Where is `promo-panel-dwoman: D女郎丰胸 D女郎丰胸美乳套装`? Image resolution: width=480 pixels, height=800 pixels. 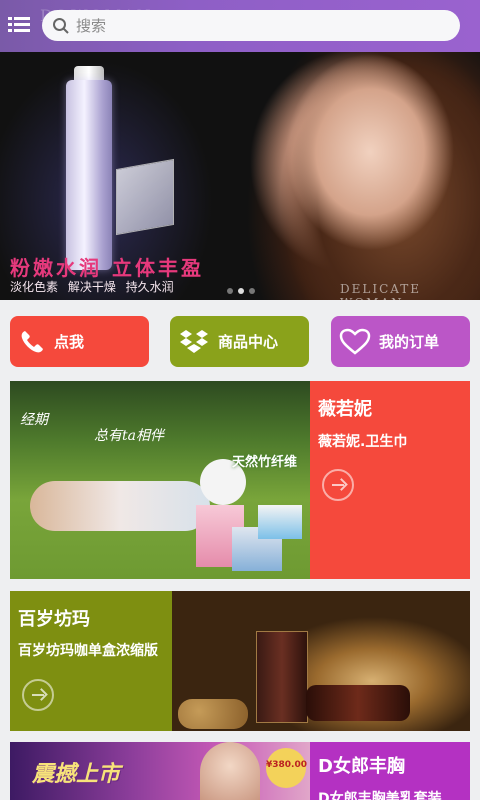 promo-panel-dwoman: D女郎丰胸 D女郎丰胸美乳套装 is located at coordinates (390, 771).